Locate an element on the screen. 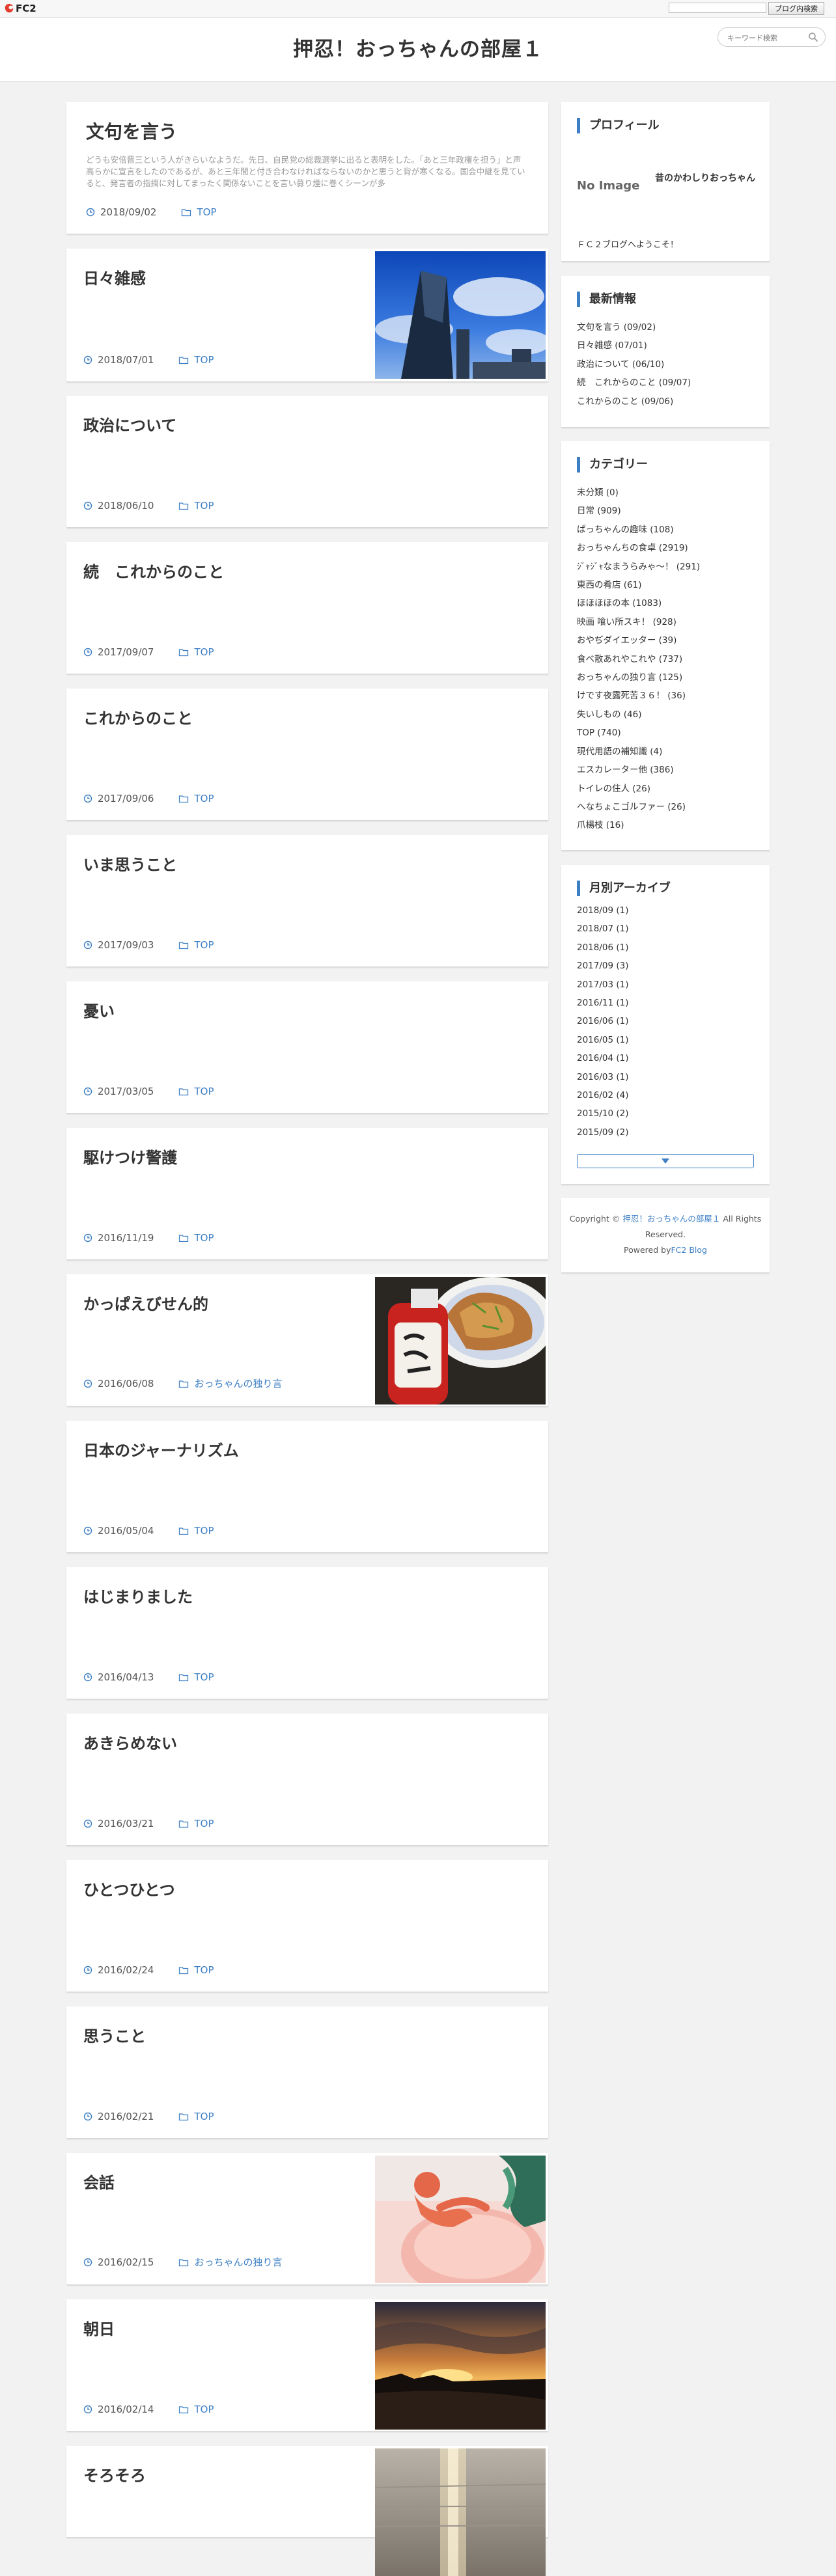  archive-expand-button is located at coordinates (665, 1161).